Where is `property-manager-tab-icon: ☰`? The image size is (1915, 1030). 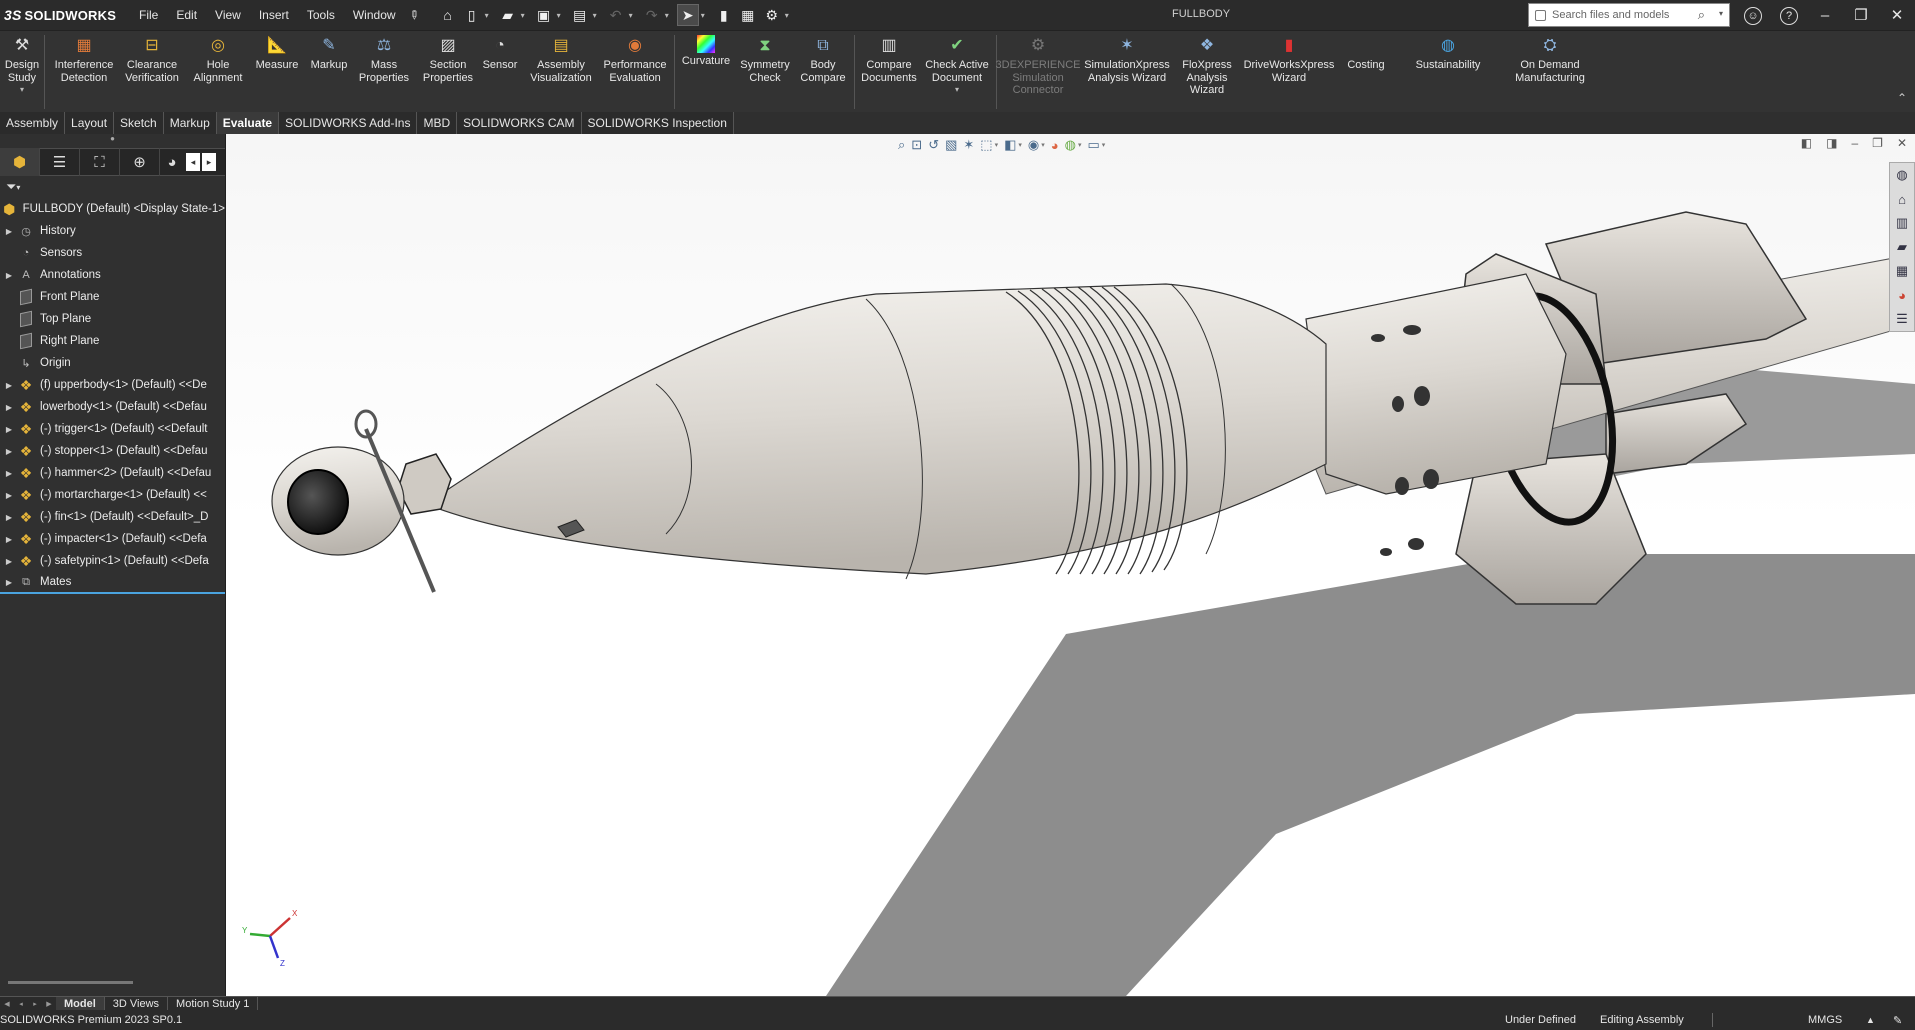 property-manager-tab-icon: ☰ is located at coordinates (60, 162).